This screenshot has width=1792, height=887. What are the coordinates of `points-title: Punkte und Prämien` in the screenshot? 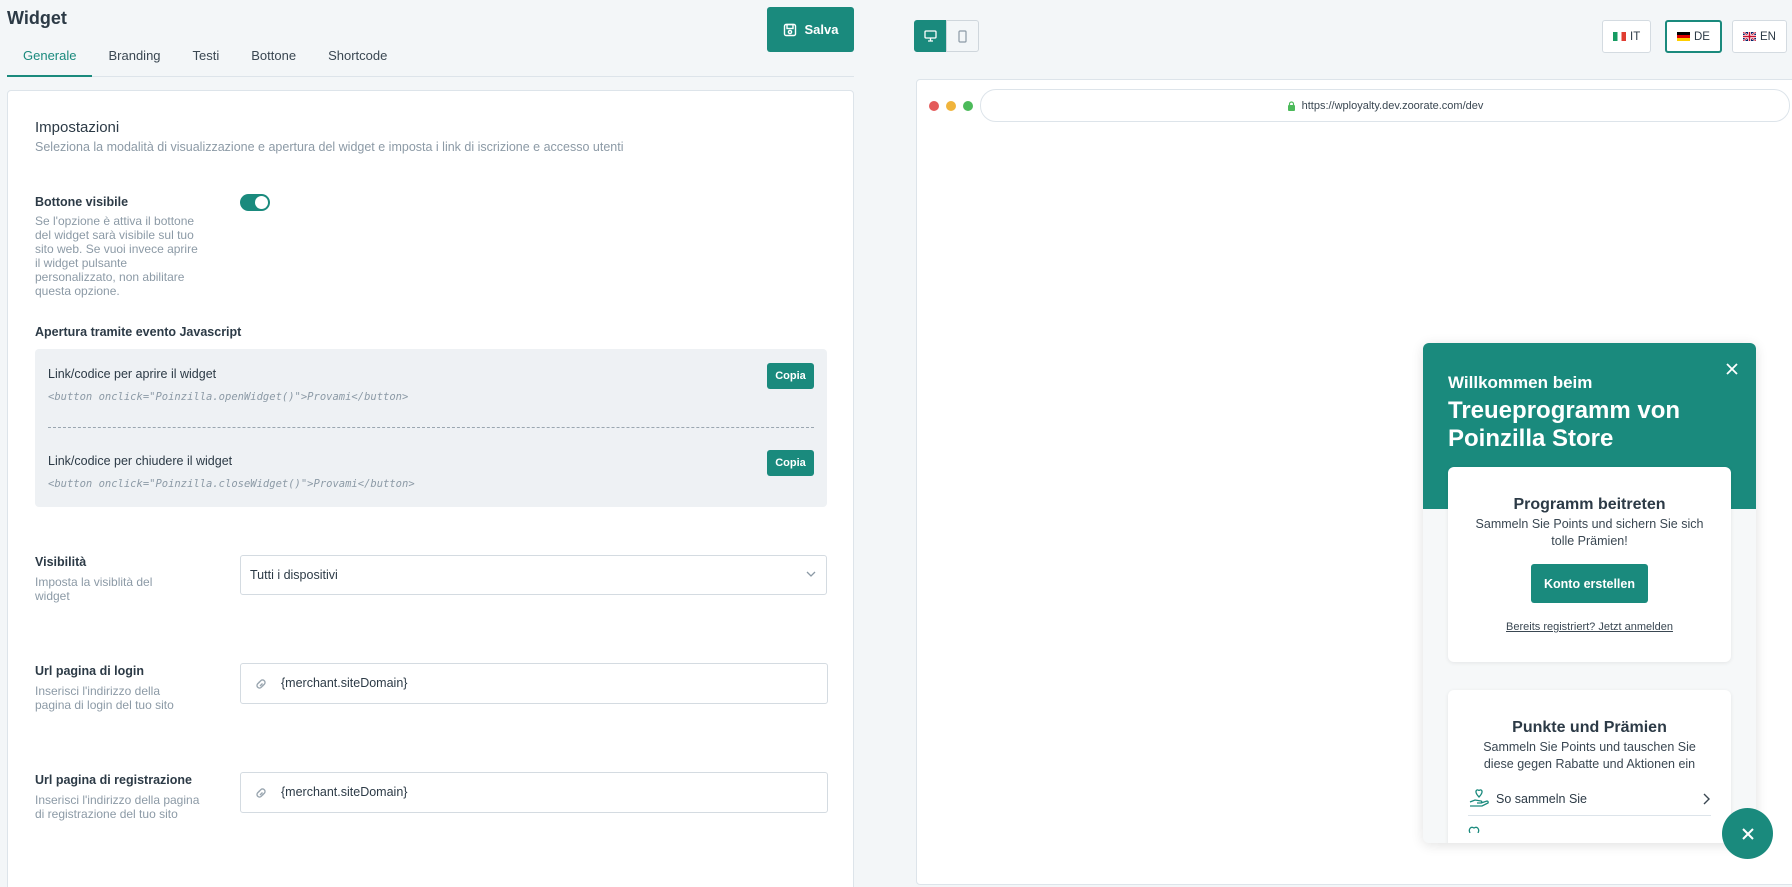 It's located at (1589, 727).